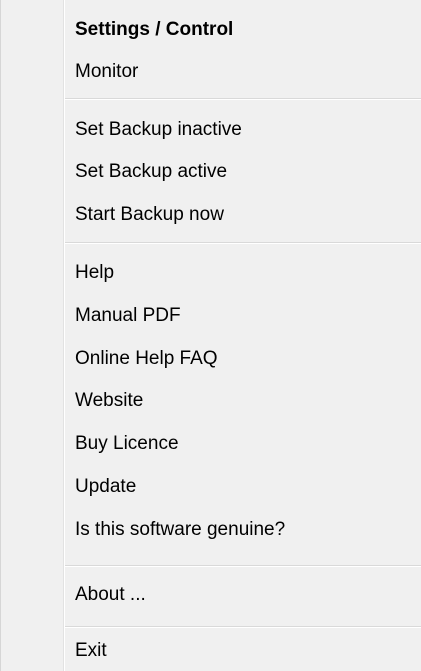 This screenshot has height=671, width=421. What do you see at coordinates (211, 486) in the screenshot?
I see `menu-item-update: Update` at bounding box center [211, 486].